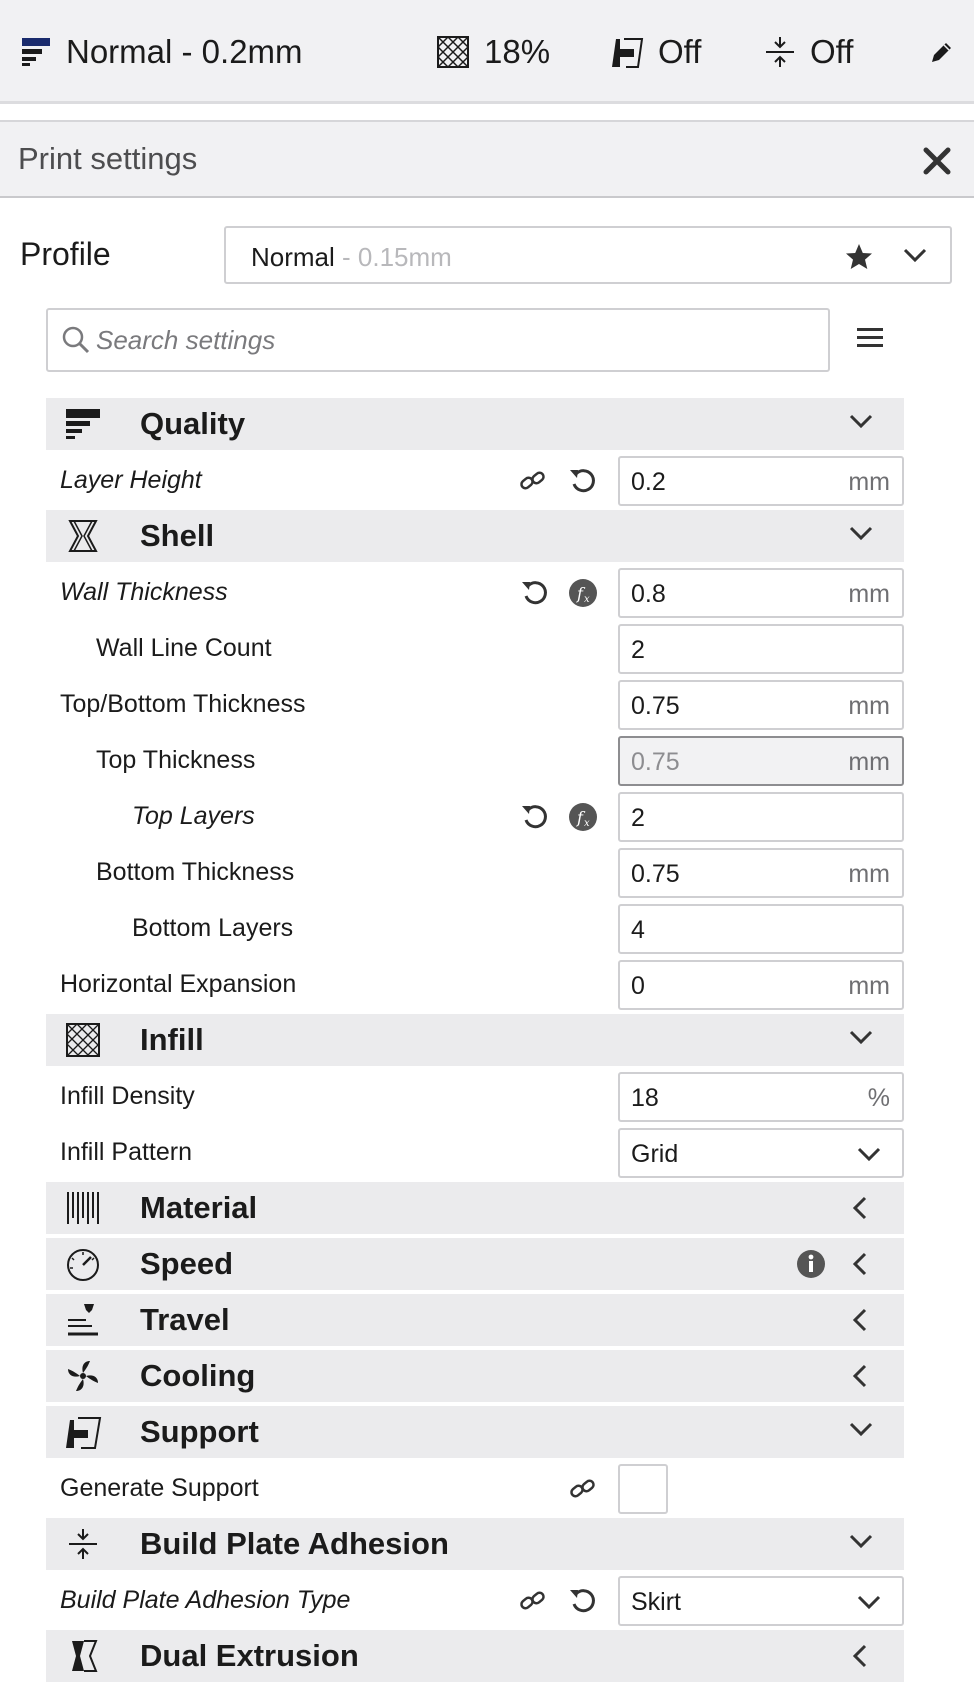 Image resolution: width=974 pixels, height=1696 pixels. I want to click on setting-label: Wall Line Count, so click(184, 648).